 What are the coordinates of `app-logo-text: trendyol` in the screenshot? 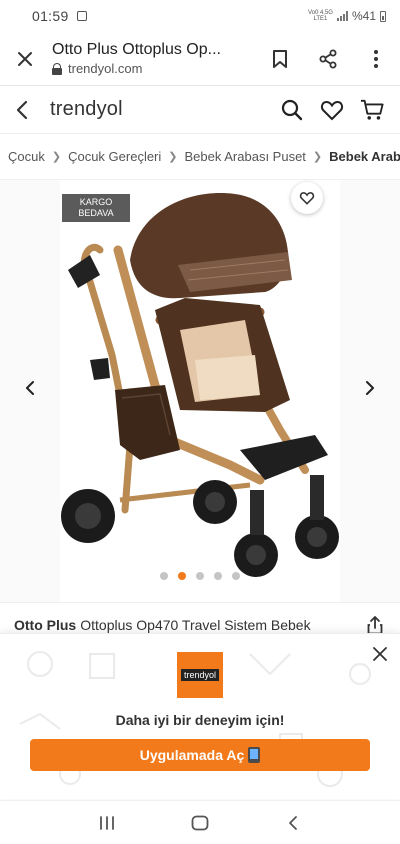 It's located at (200, 675).